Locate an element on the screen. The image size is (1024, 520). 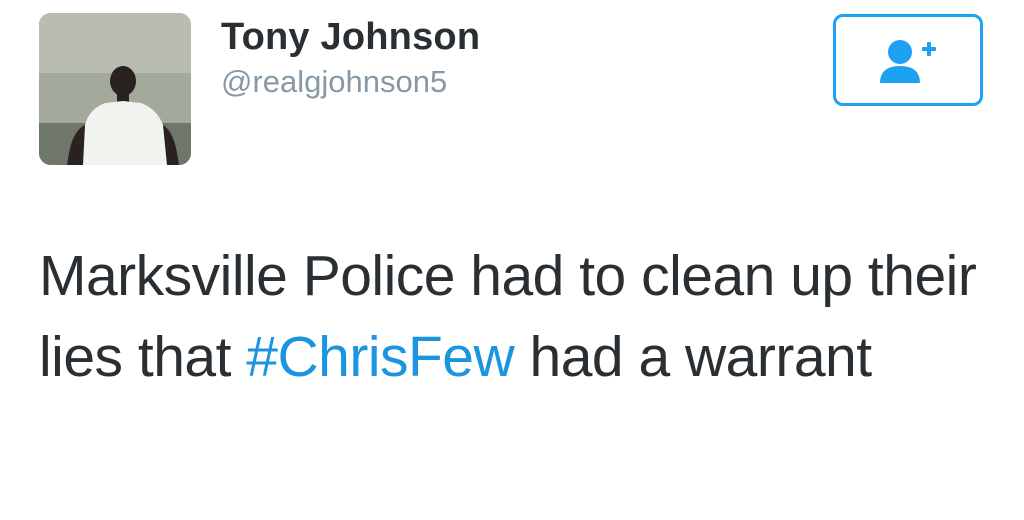
user-avatar is located at coordinates (115, 89).